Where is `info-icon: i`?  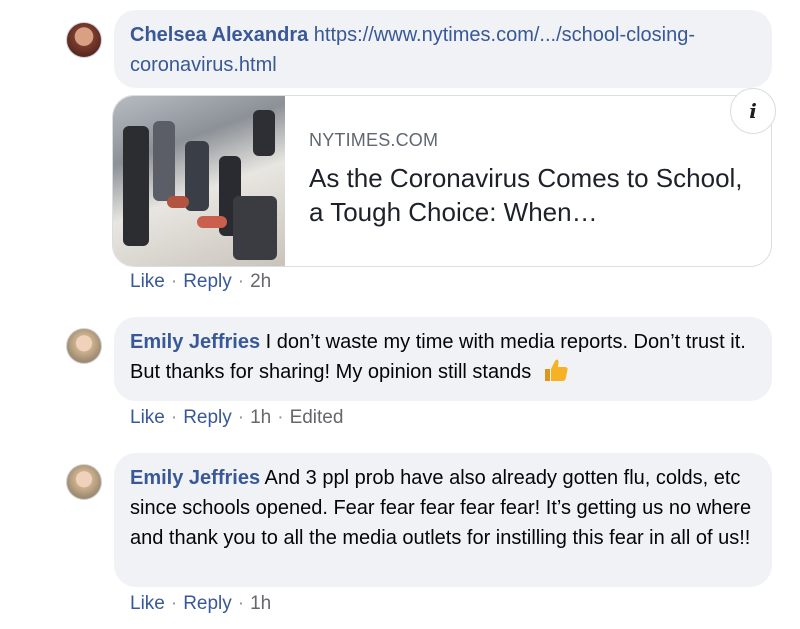
info-icon: i is located at coordinates (753, 111).